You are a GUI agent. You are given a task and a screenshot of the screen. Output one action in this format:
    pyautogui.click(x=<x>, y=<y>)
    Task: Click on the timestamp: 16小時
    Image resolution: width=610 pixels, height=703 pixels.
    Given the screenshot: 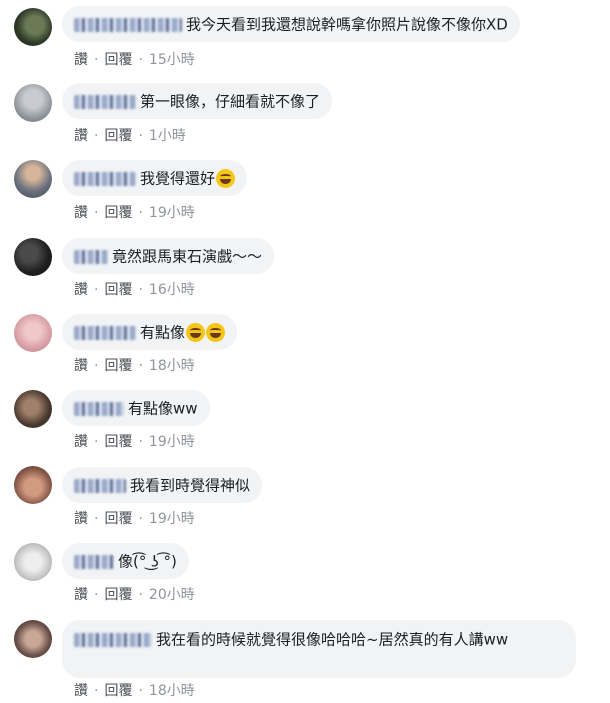 What is the action you would take?
    pyautogui.click(x=172, y=290)
    